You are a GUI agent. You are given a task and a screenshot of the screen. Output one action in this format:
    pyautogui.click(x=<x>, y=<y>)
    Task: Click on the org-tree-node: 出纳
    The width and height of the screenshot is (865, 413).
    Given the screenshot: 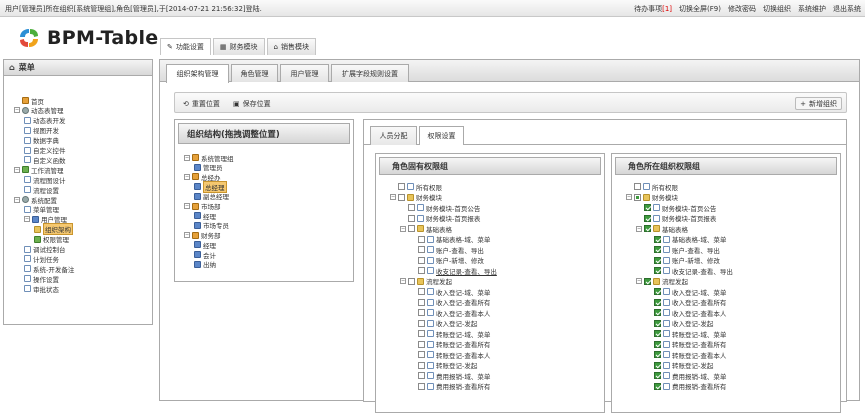 What is the action you would take?
    pyautogui.click(x=205, y=264)
    